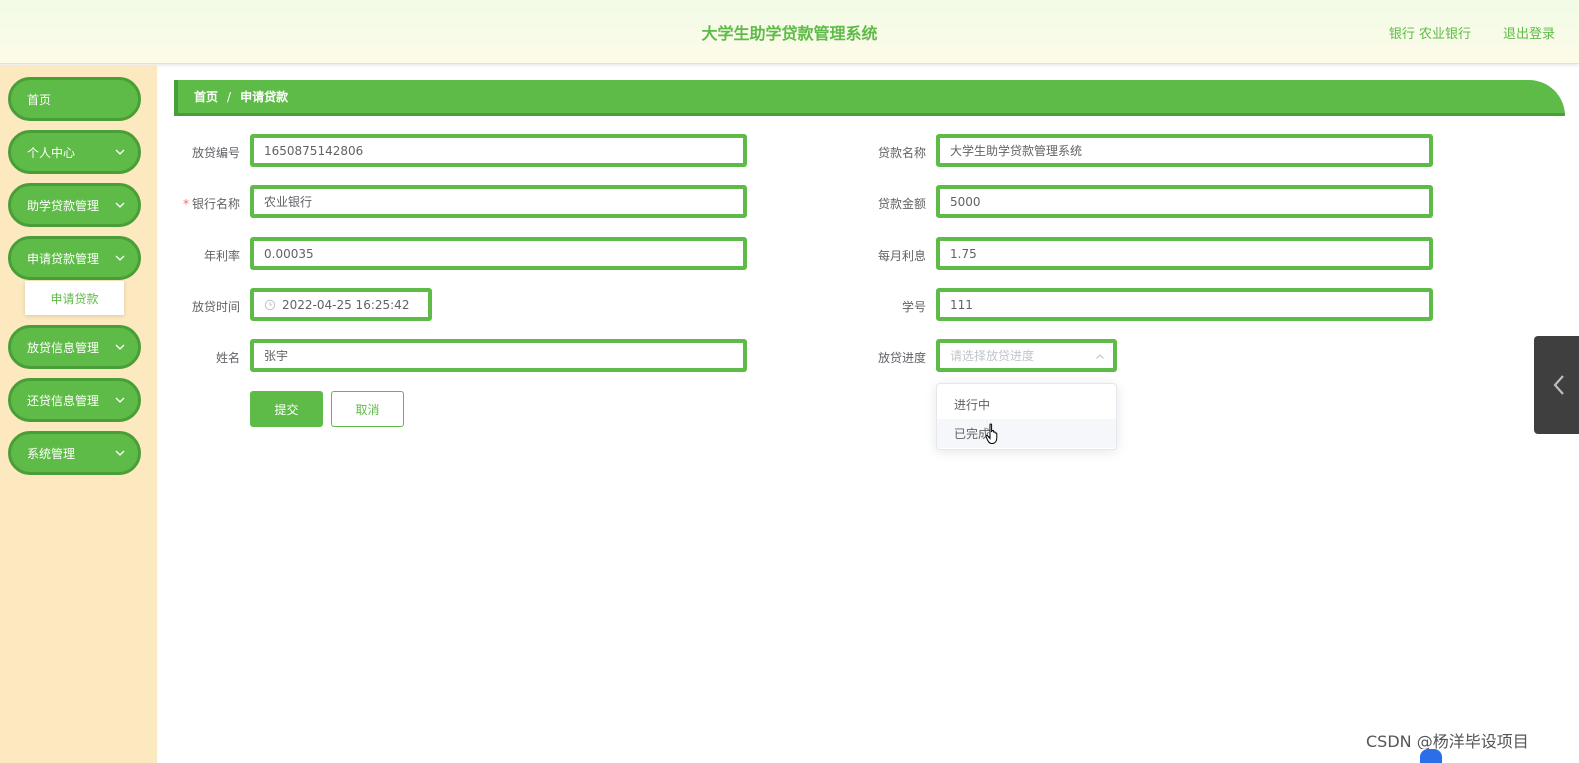  I want to click on sidebar-item-apply-loan-management: 申请贷款管理, so click(74, 258).